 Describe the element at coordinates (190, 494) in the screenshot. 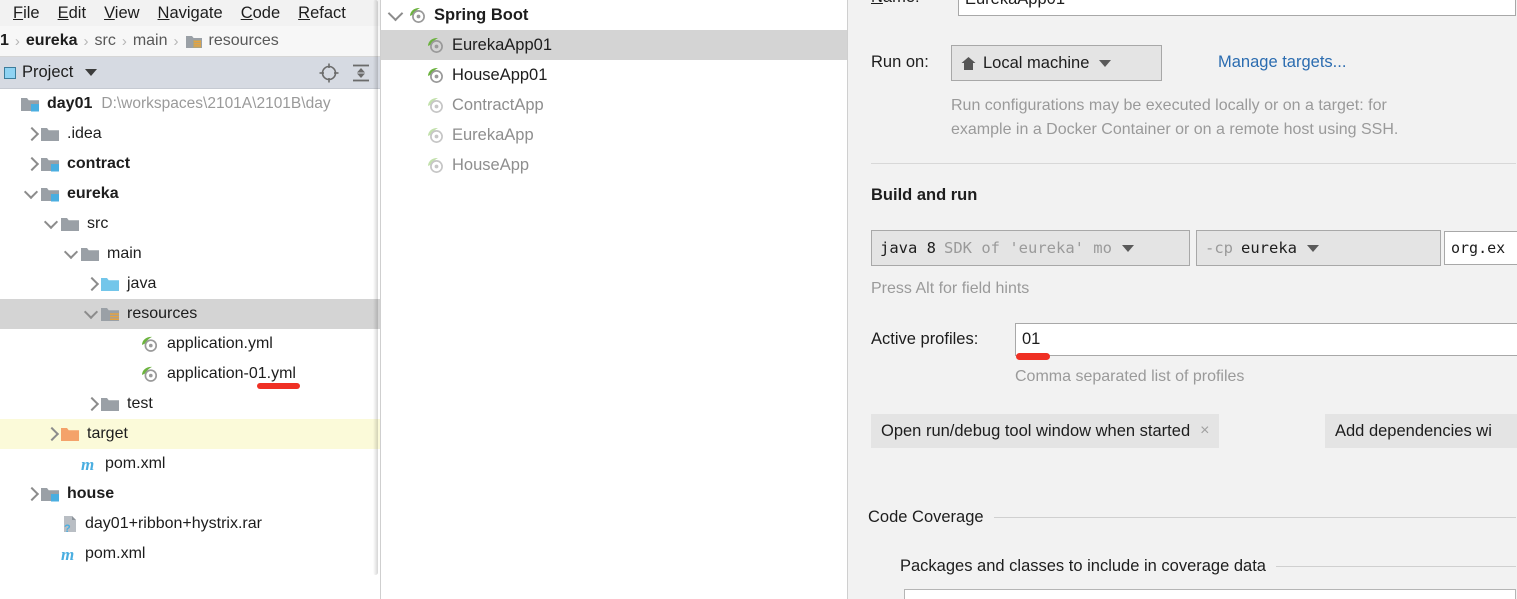

I see `tree-row: house` at that location.